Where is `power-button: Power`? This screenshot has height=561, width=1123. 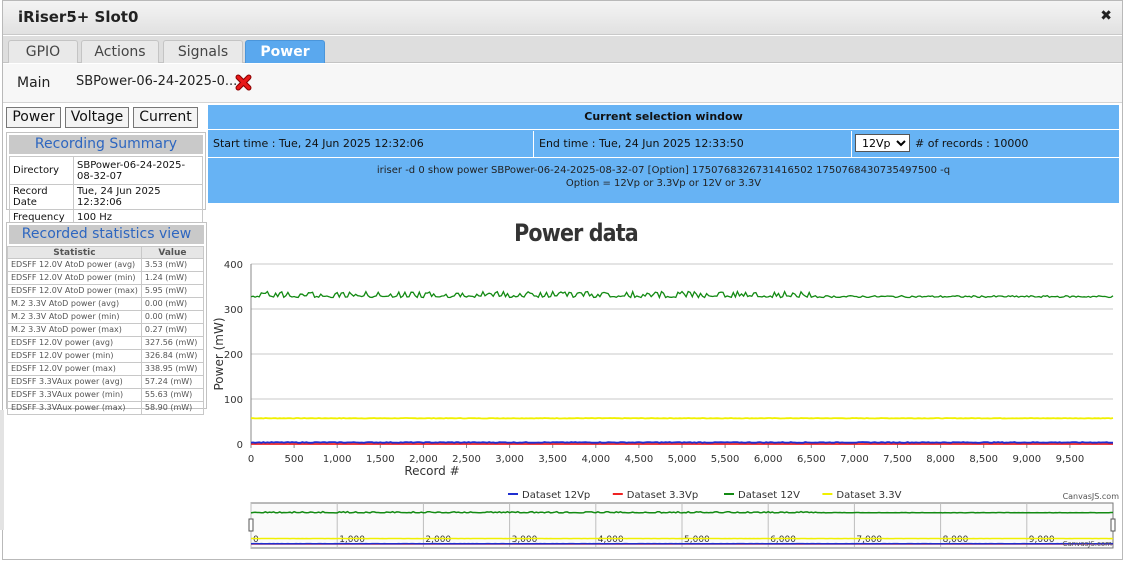 power-button: Power is located at coordinates (33, 117).